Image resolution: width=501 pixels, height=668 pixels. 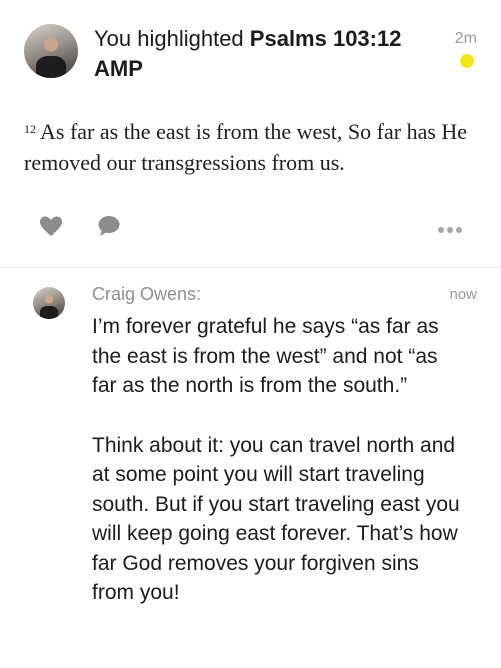 What do you see at coordinates (250, 267) in the screenshot?
I see `divider` at bounding box center [250, 267].